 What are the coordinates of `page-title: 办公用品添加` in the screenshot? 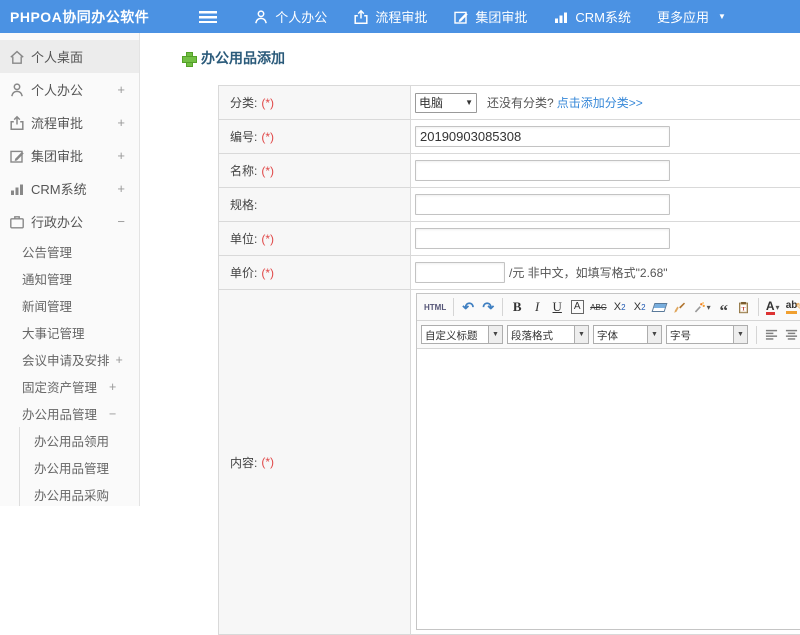 It's located at (233, 58).